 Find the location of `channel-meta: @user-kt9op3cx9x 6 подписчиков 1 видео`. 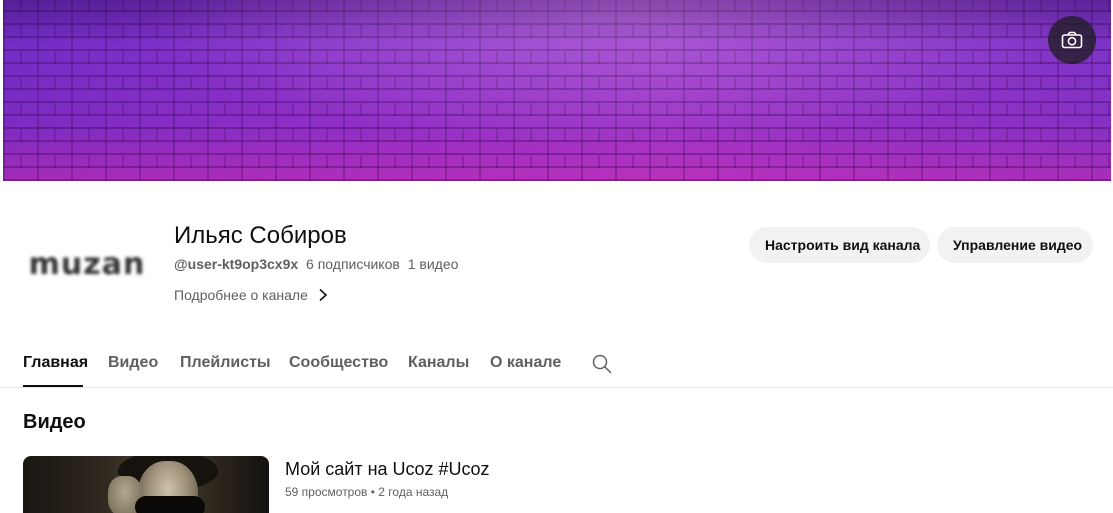

channel-meta: @user-kt9op3cx9x 6 подписчиков 1 видео is located at coordinates (318, 264).